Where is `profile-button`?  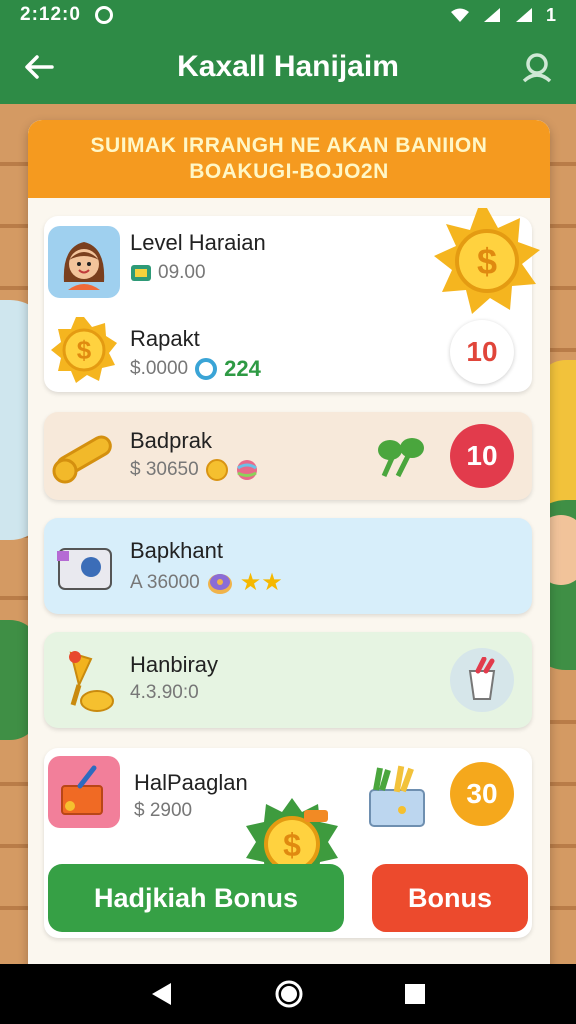
profile-button is located at coordinates (537, 67).